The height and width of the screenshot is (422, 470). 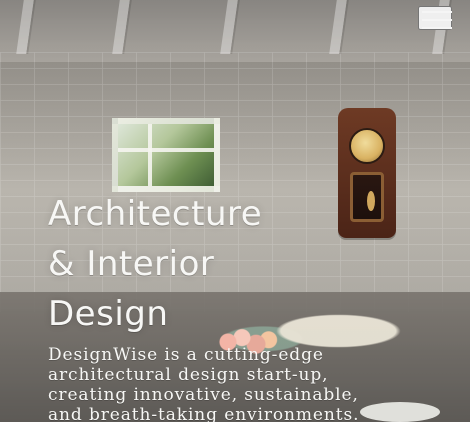 I want to click on hero-description-line: creating innovative, sustainable,, so click(x=203, y=395).